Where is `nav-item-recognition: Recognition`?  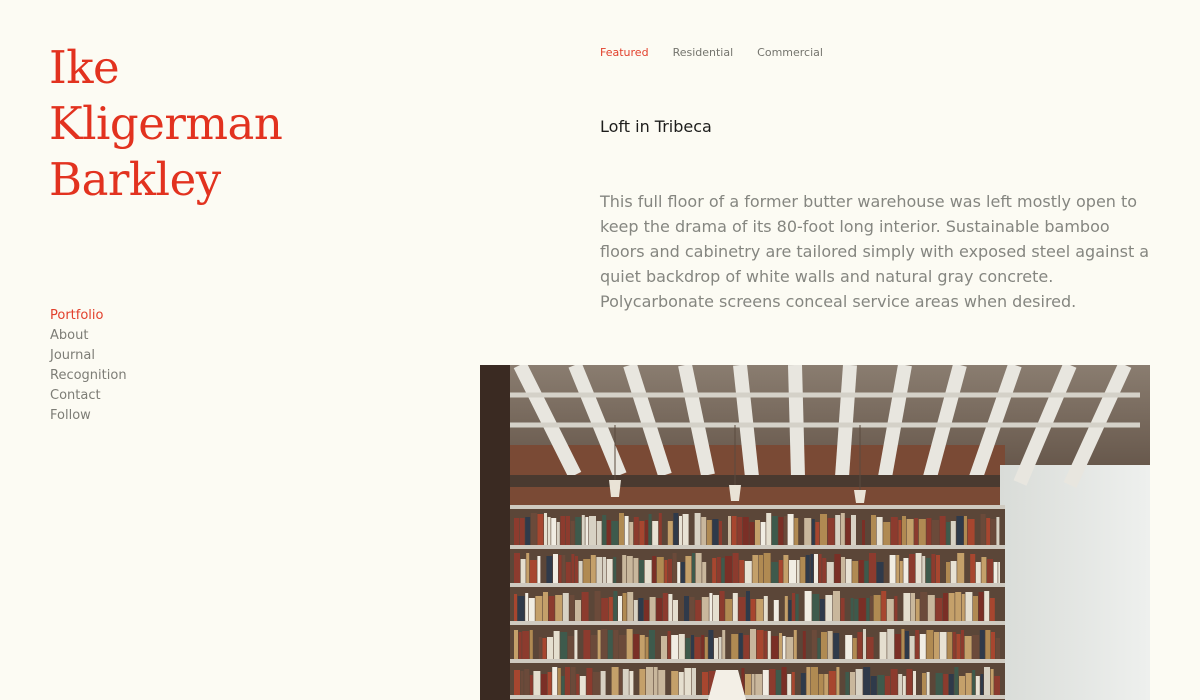 nav-item-recognition: Recognition is located at coordinates (88, 376).